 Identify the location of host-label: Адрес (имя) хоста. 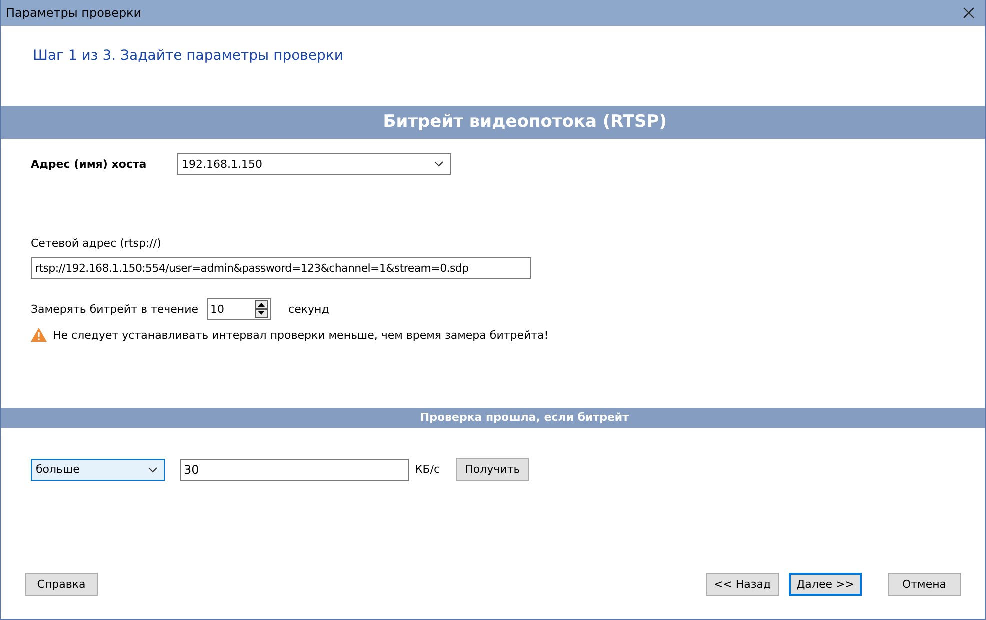
(89, 164).